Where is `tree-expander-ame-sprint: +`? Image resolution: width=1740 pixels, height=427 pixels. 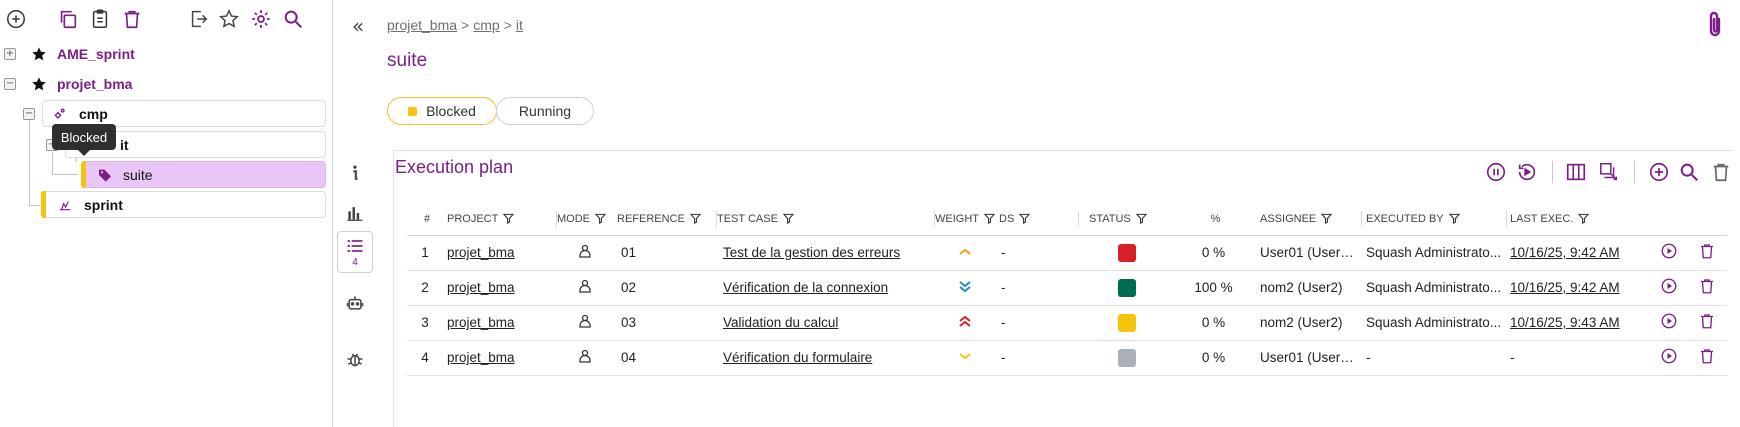 tree-expander-ame-sprint: + is located at coordinates (10, 54).